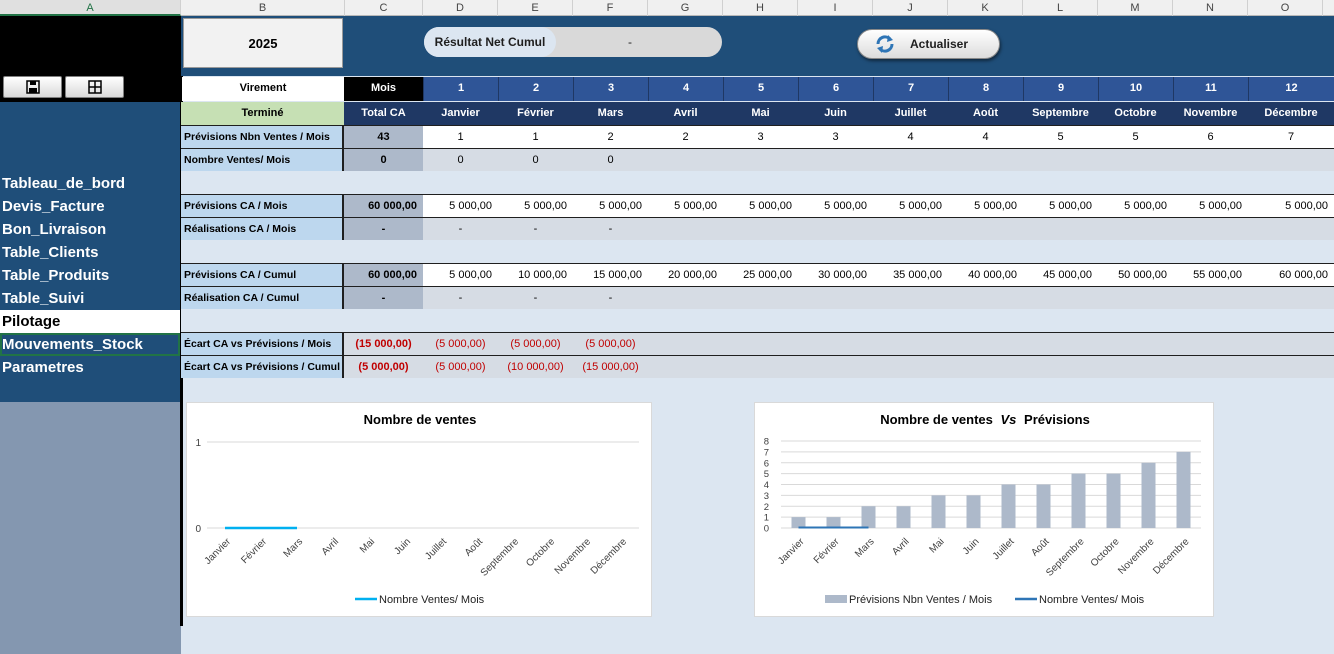  I want to click on row-label: Réalisation CA / Cumul, so click(262, 297).